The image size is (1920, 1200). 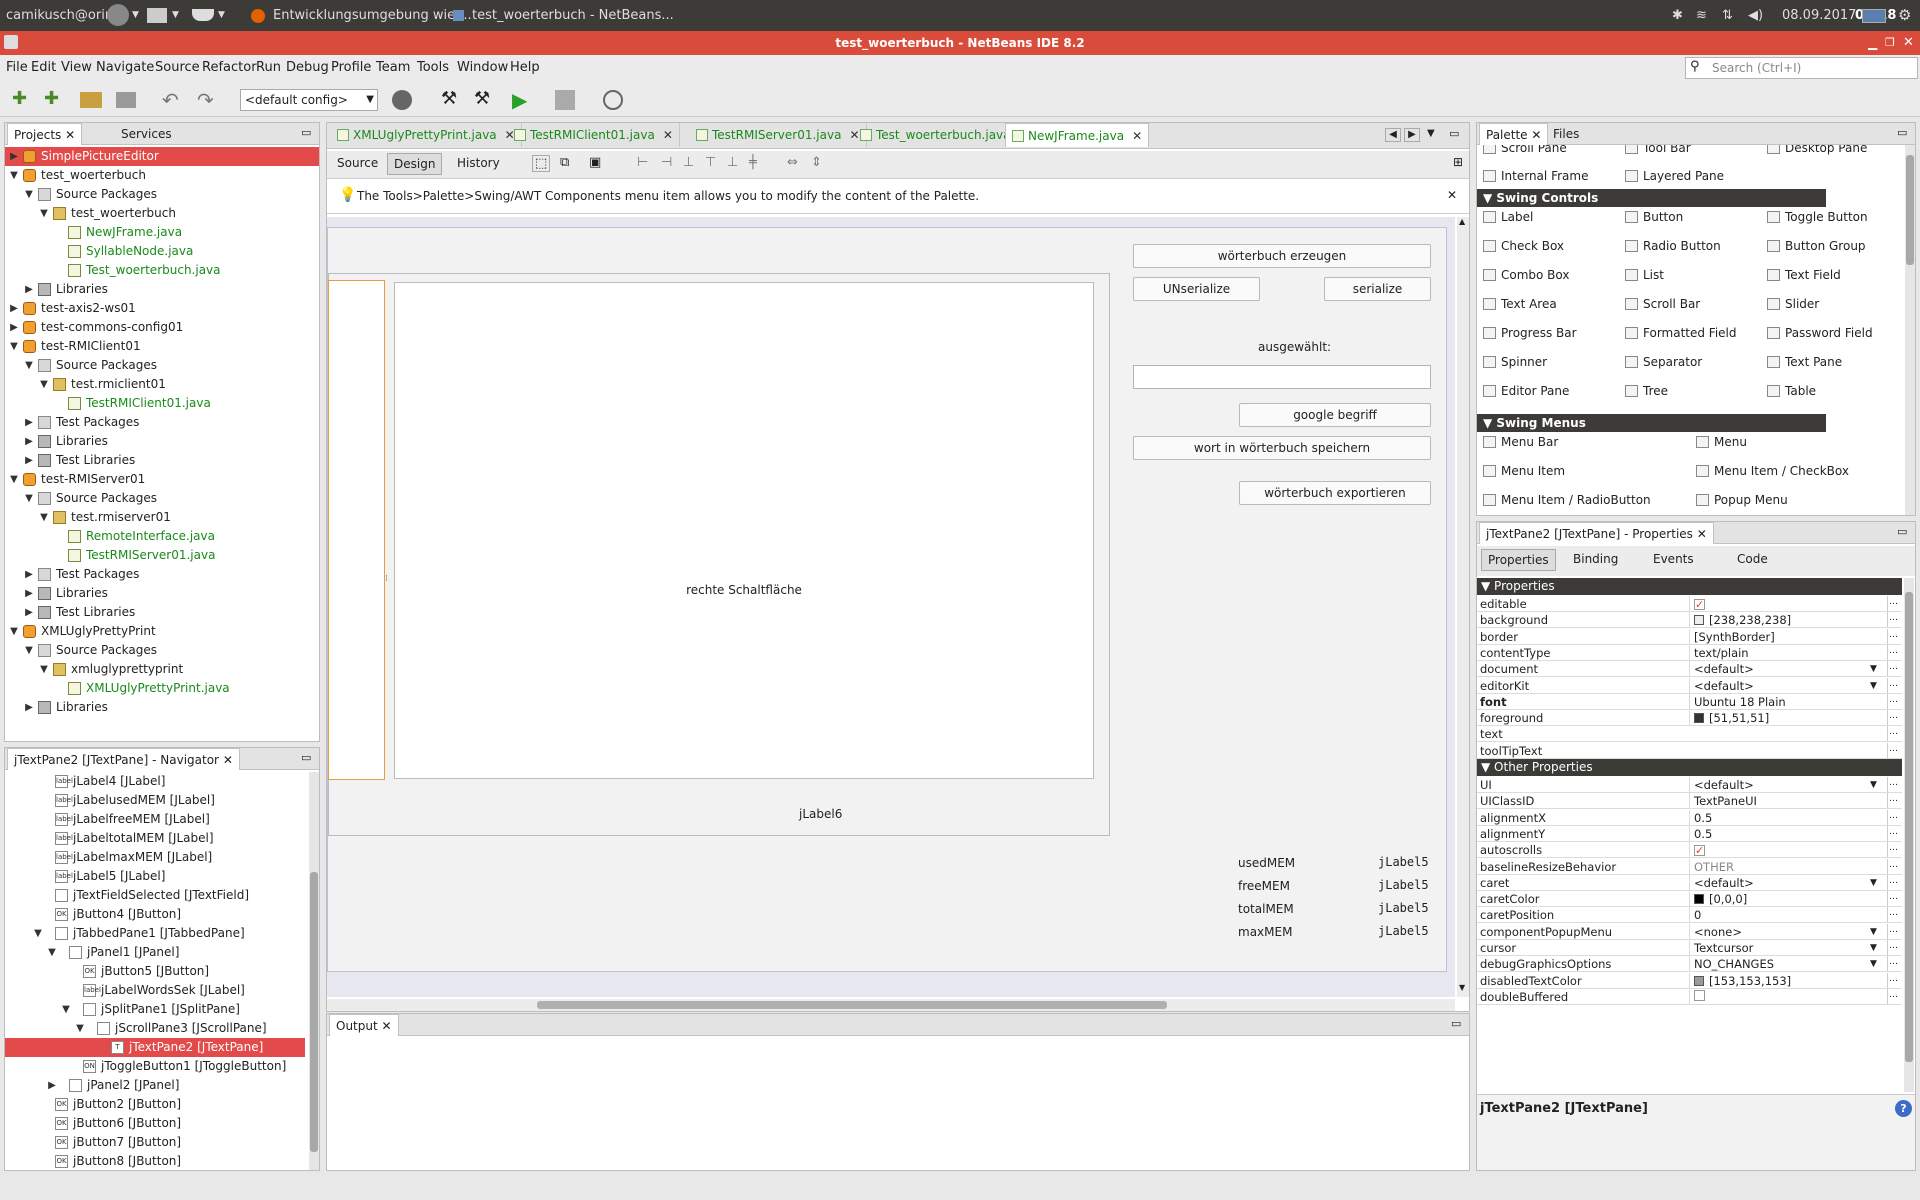 What do you see at coordinates (1335, 493) in the screenshot?
I see `export-dictionary-button: wörterbuch exportieren` at bounding box center [1335, 493].